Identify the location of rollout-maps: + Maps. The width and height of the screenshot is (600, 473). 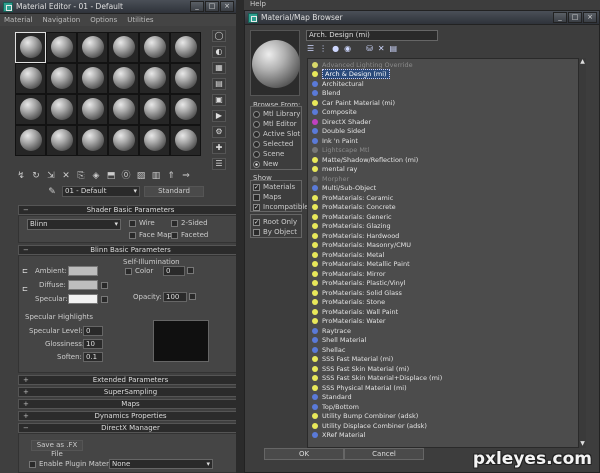
(127, 404).